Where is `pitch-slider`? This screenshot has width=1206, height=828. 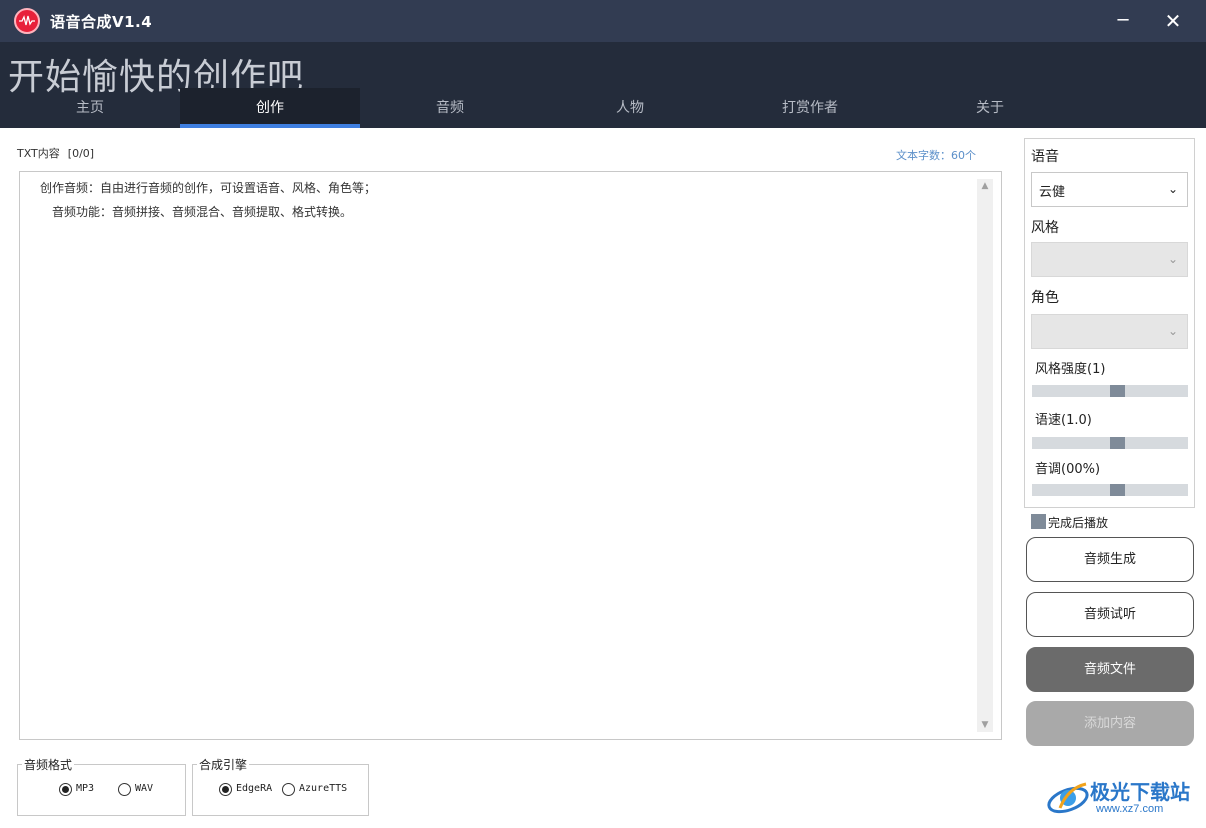 pitch-slider is located at coordinates (1110, 490).